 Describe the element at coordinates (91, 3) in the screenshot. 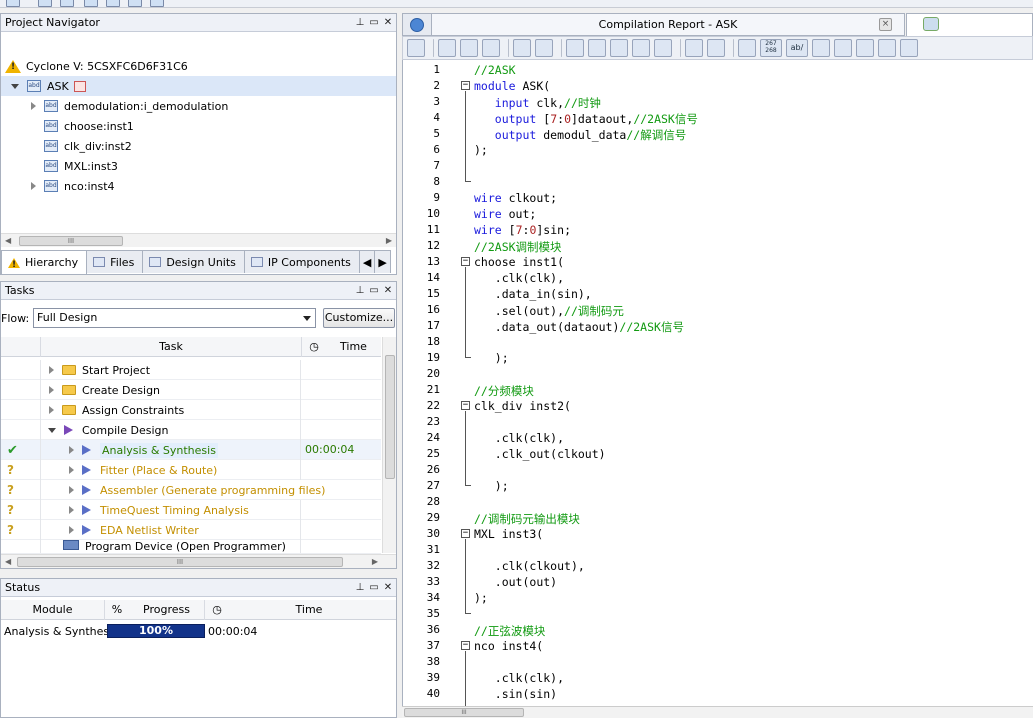

I see `folder-icon` at that location.